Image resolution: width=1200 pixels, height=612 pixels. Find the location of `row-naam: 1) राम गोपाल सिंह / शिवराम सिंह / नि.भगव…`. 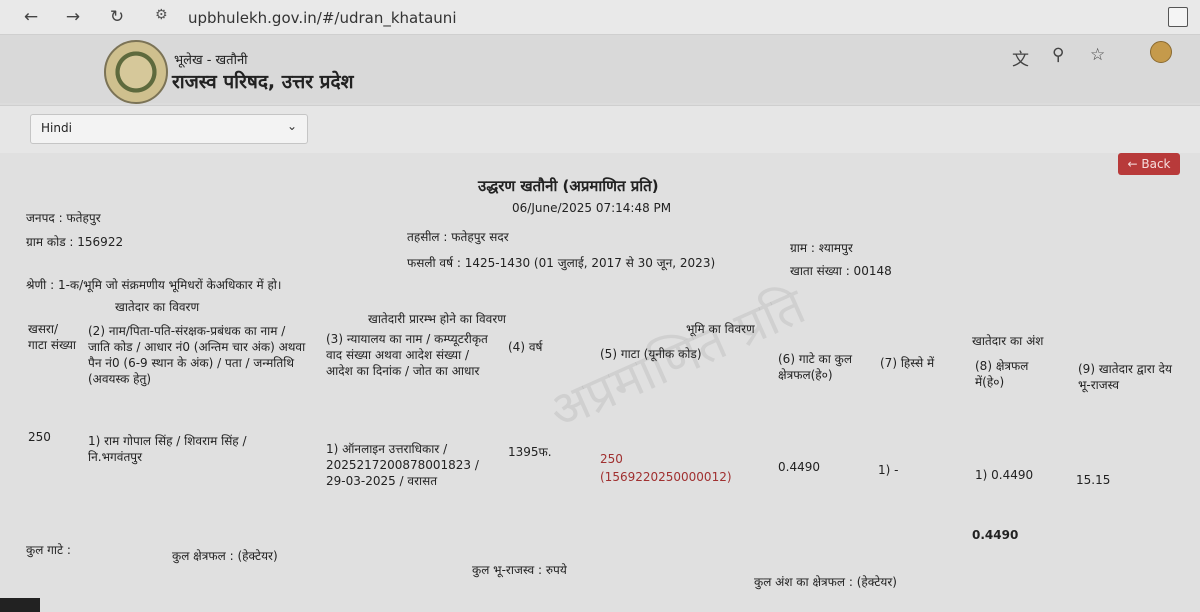

row-naam: 1) राम गोपाल सिंह / शिवराम सिंह / नि.भगव… is located at coordinates (167, 449).